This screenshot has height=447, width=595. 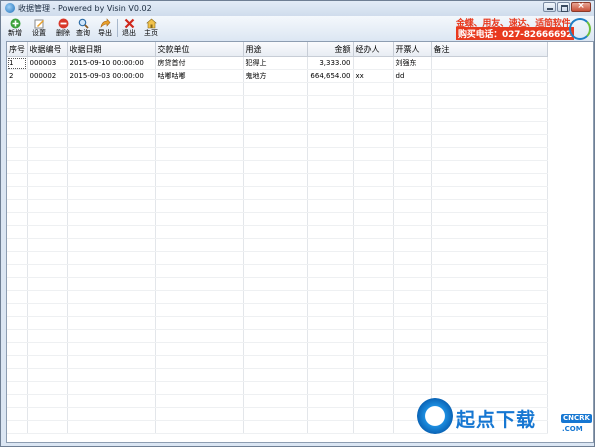 I want to click on ad-banner-phone: 购买电话：027-82666692, so click(x=515, y=33).